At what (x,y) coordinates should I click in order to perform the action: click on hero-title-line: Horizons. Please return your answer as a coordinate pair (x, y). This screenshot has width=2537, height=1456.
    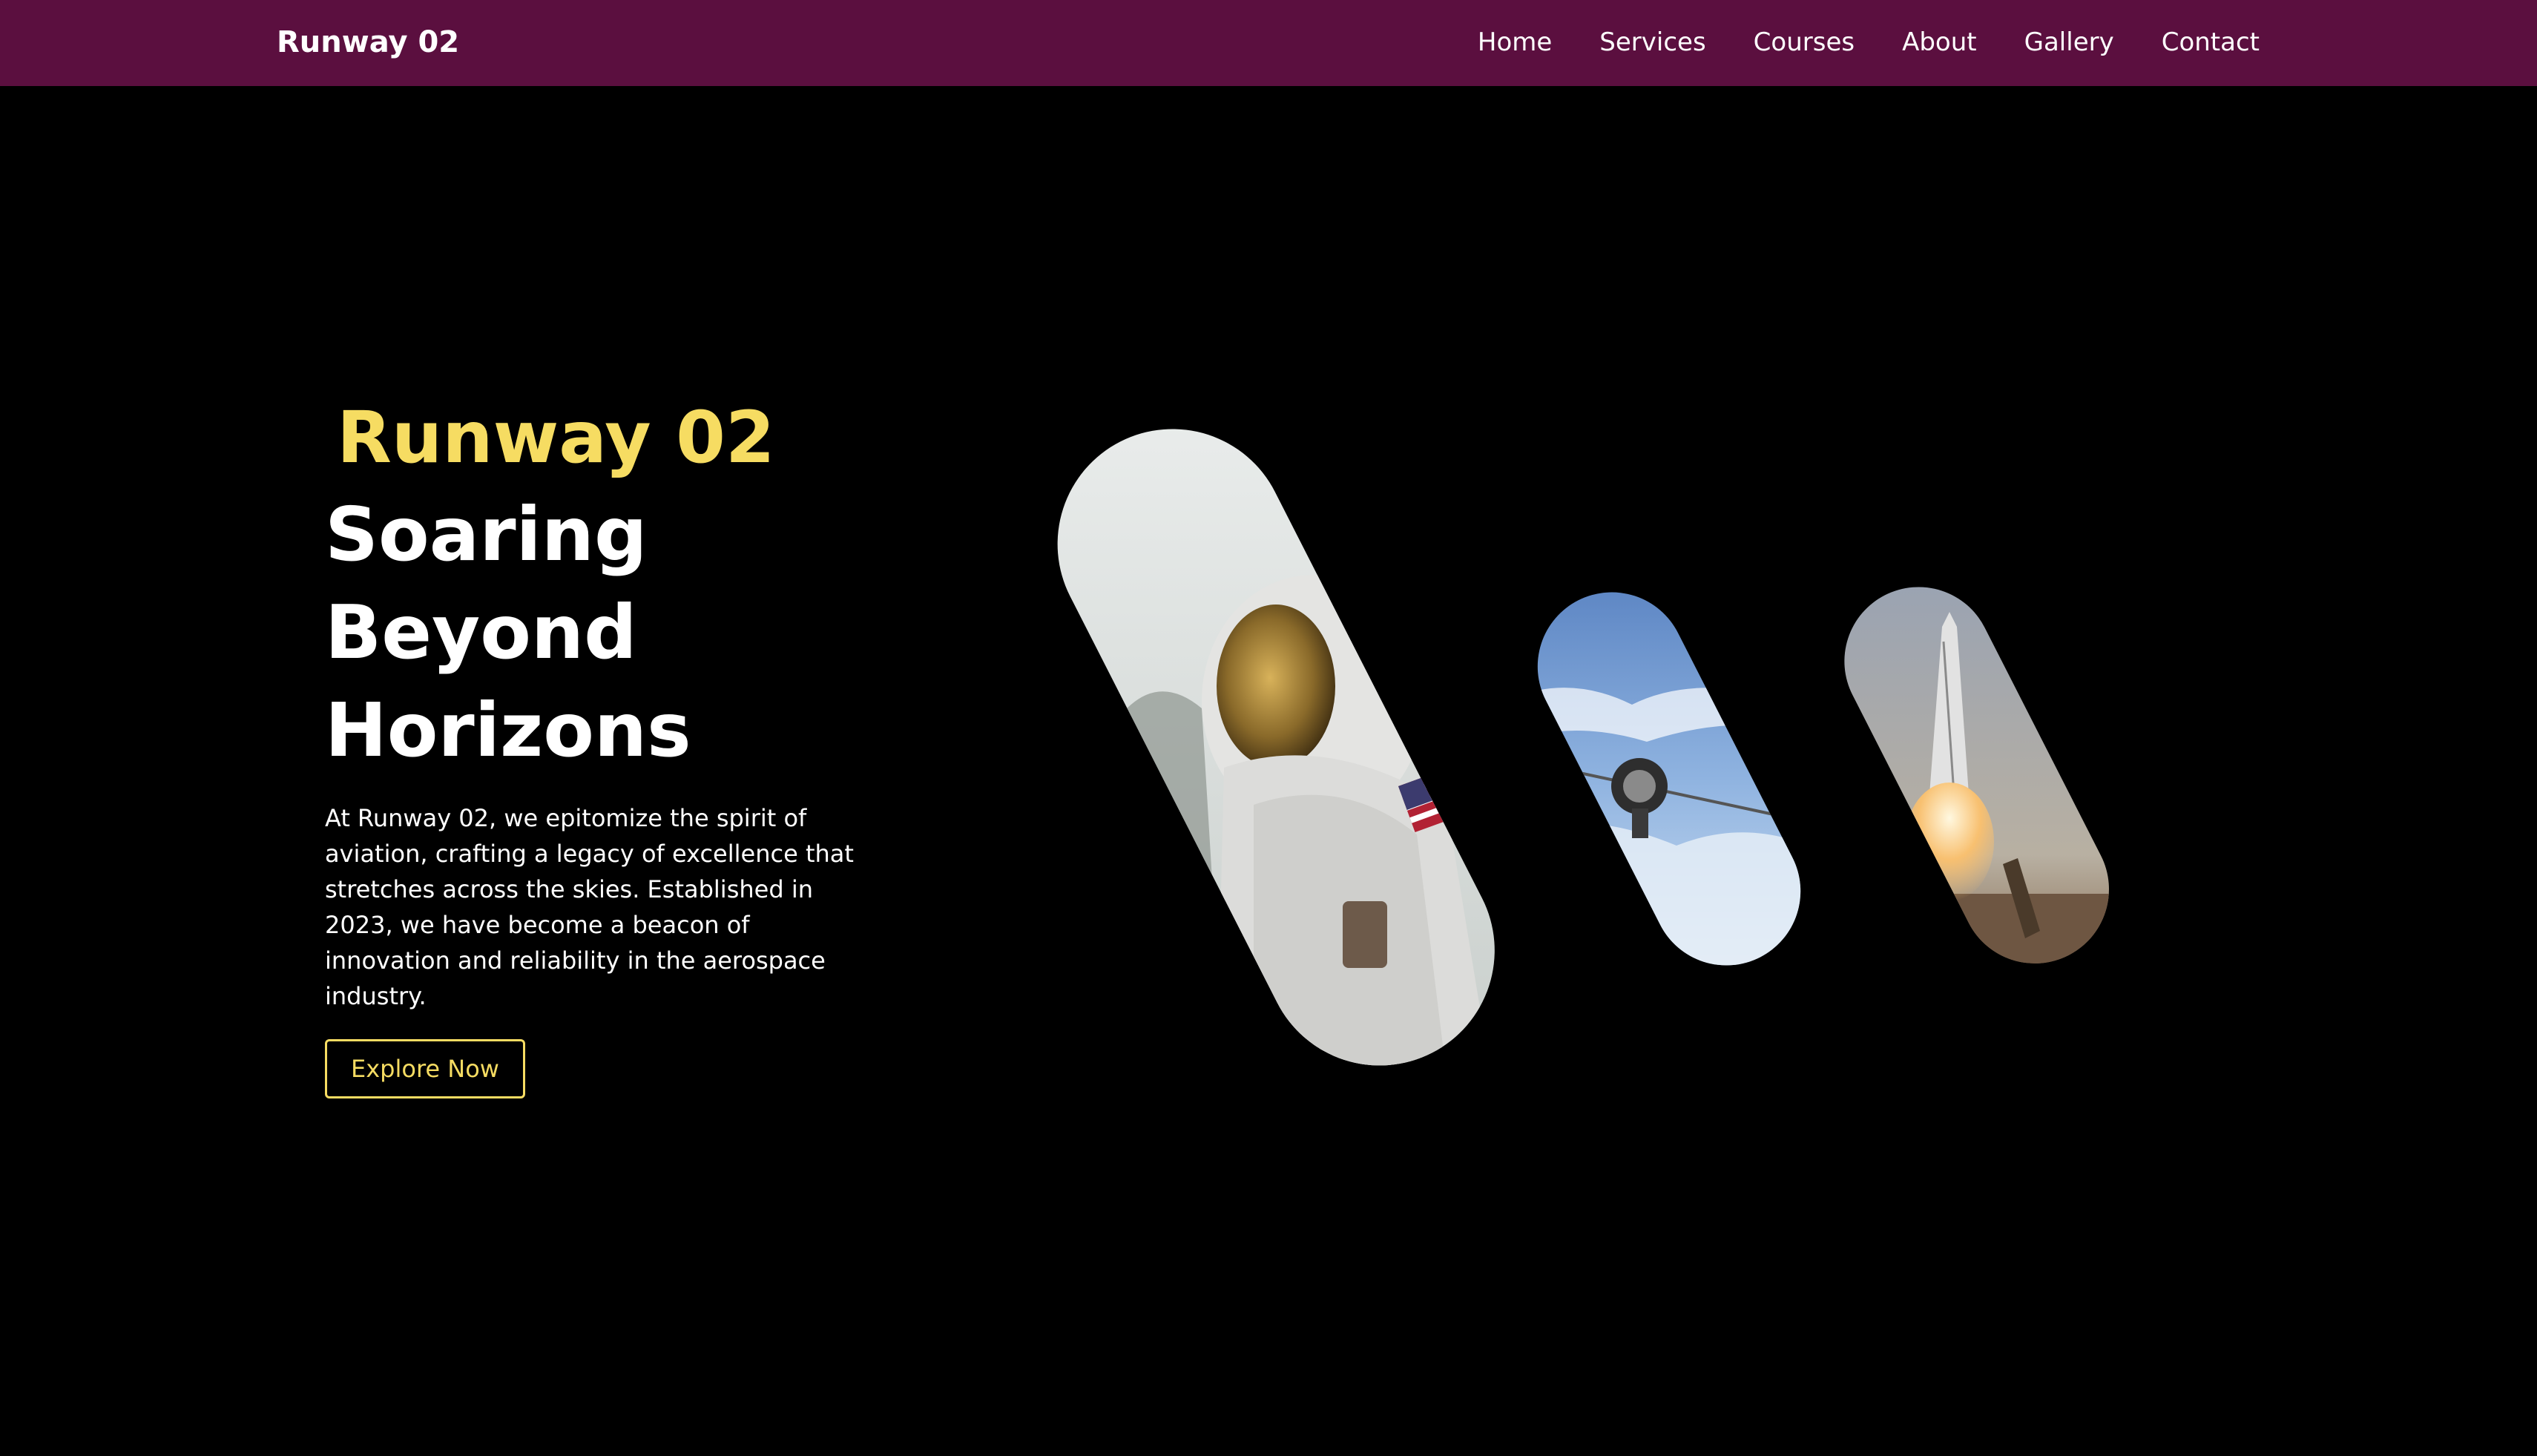
    Looking at the image, I should click on (508, 731).